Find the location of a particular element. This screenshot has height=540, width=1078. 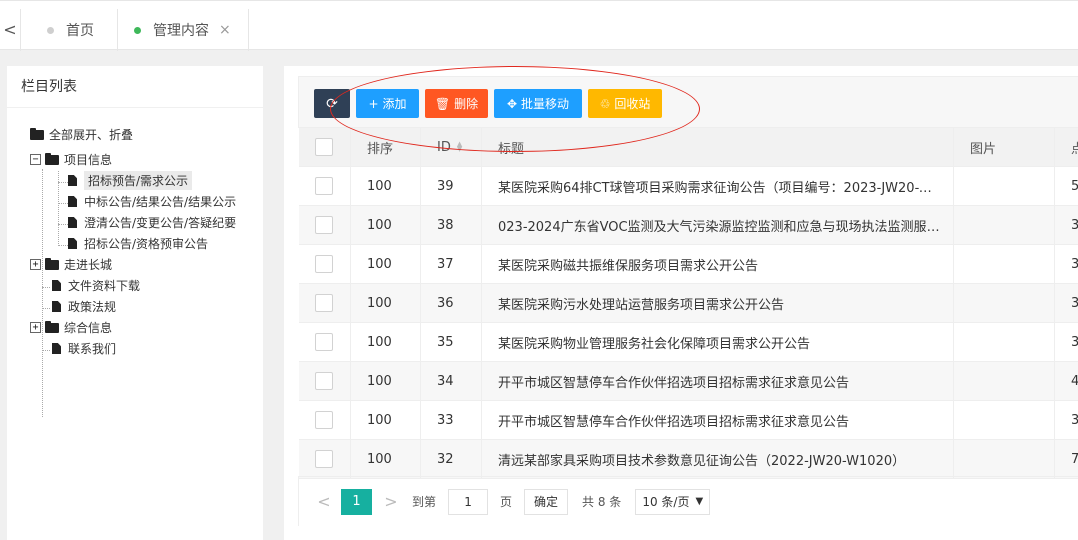

tree-item-downloads: 文件资料下载 is located at coordinates (95, 285).